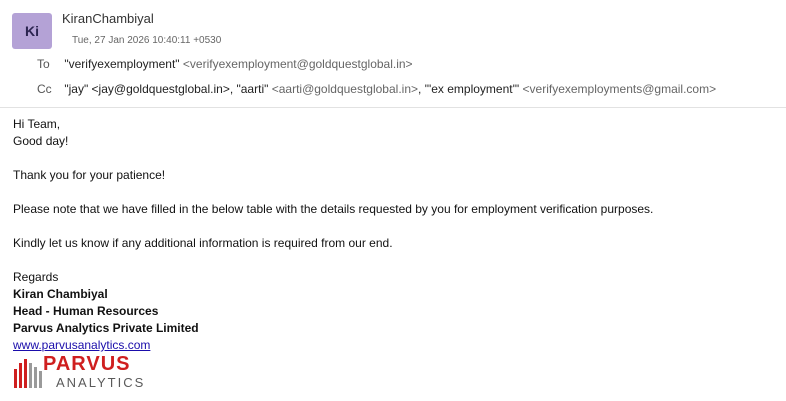 The width and height of the screenshot is (786, 401). I want to click on body-paragraph-1: Thank you for your patience!, so click(89, 175).